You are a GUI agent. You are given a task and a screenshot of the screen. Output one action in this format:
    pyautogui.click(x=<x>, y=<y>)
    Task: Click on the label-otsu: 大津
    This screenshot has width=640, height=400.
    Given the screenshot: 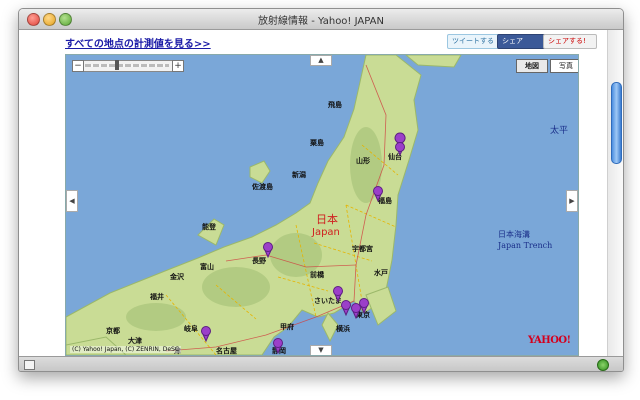 What is the action you would take?
    pyautogui.click(x=135, y=340)
    